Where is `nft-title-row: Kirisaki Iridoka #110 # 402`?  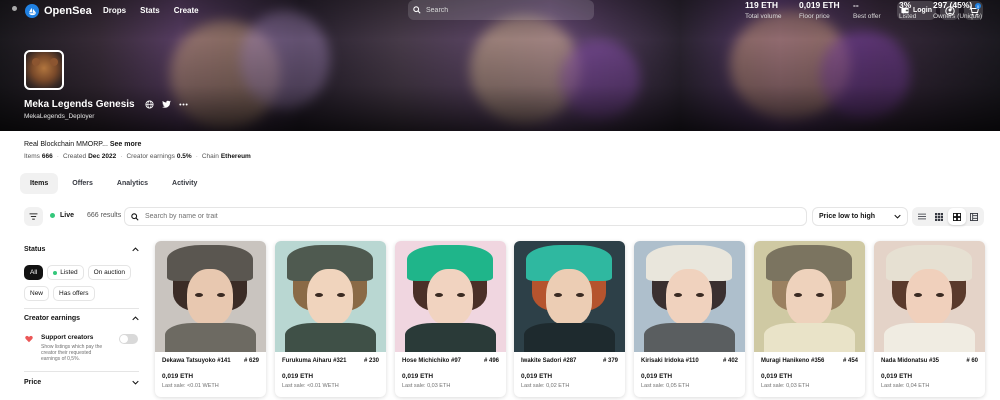
nft-title-row: Kirisaki Iridoka #110 # 402 is located at coordinates (689, 361).